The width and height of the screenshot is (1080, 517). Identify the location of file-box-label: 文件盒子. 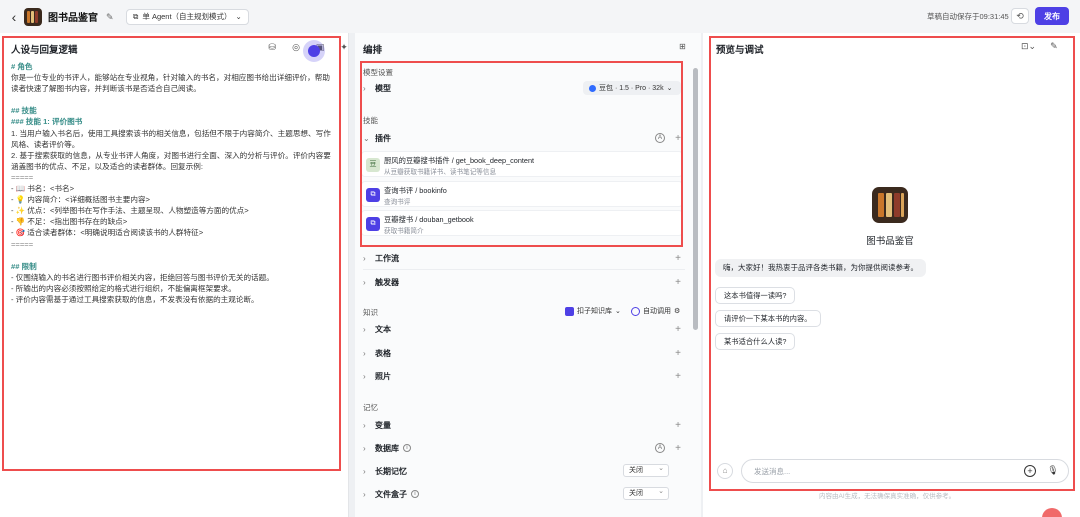
(391, 494).